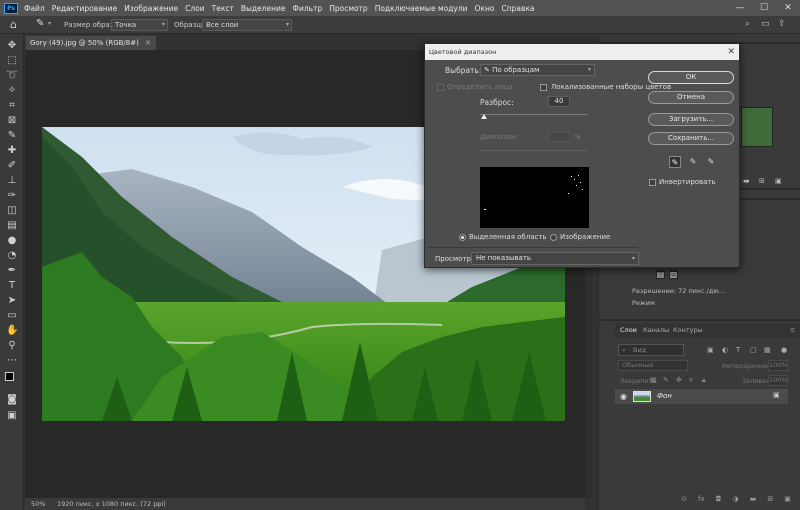 The image size is (800, 510). What do you see at coordinates (762, 181) in the screenshot?
I see `new-item-icon: ⊞` at bounding box center [762, 181].